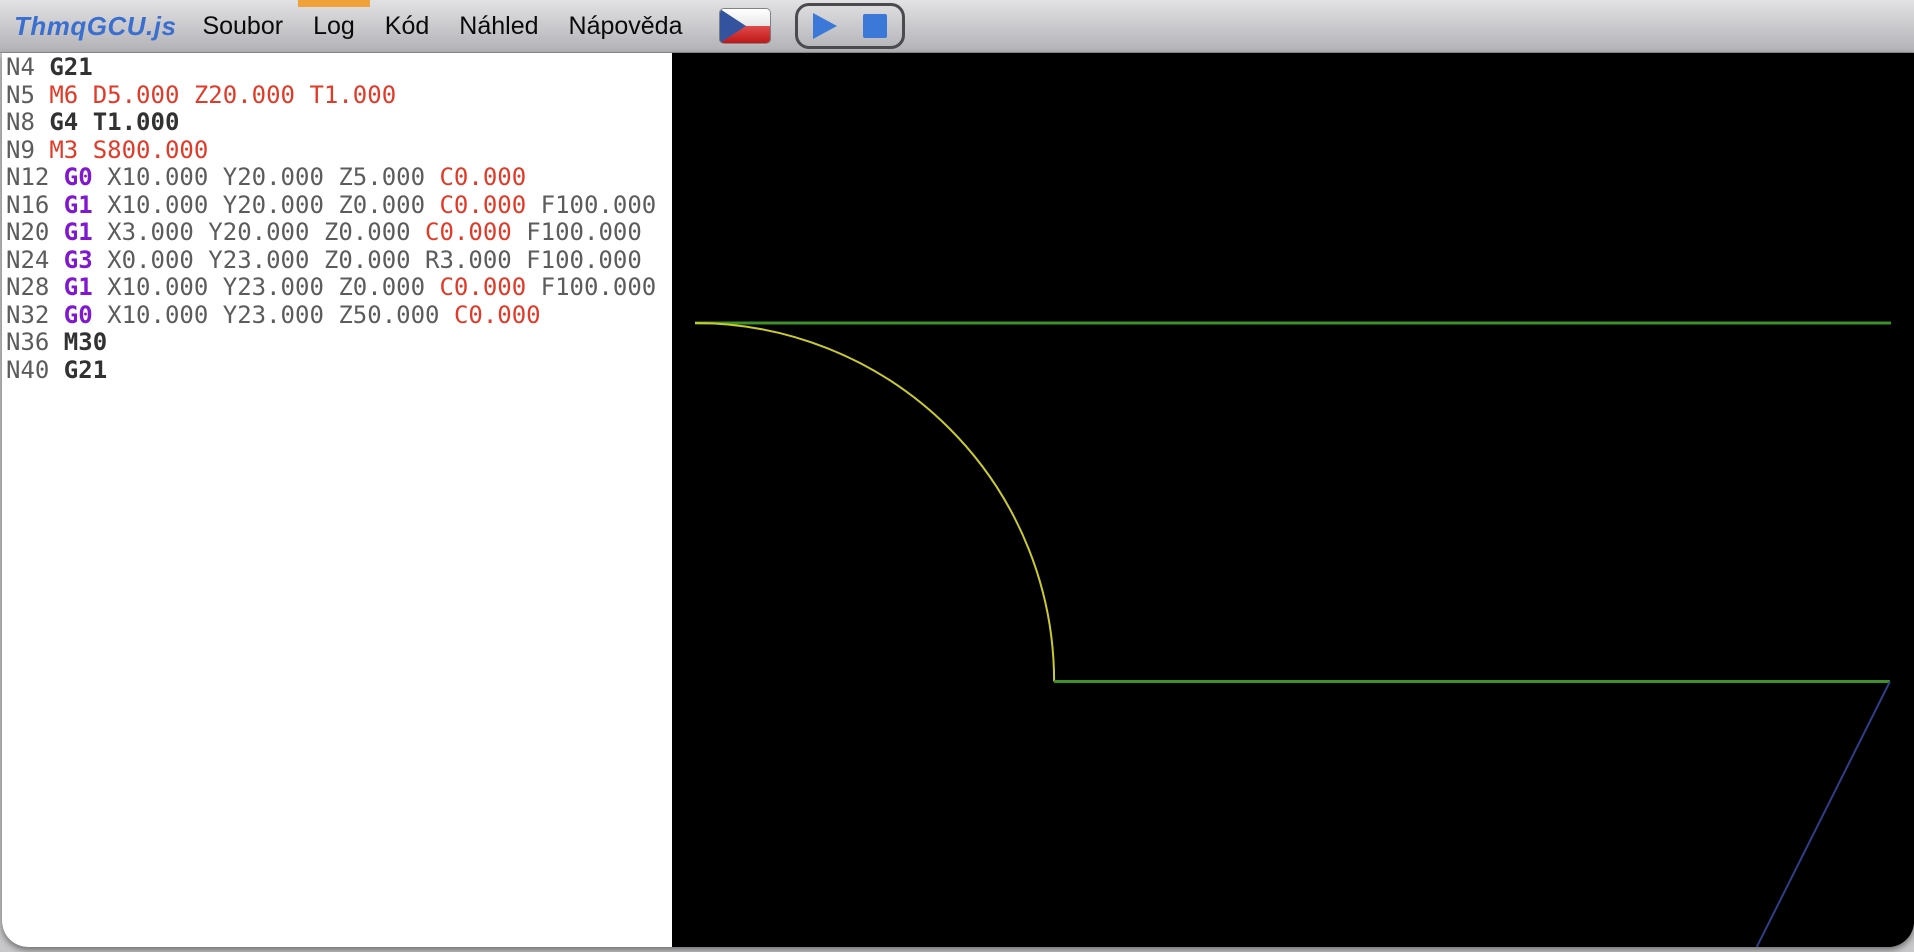  I want to click on log-line: N5 M6 D5.000 Z20.000 T1.000, so click(201, 94).